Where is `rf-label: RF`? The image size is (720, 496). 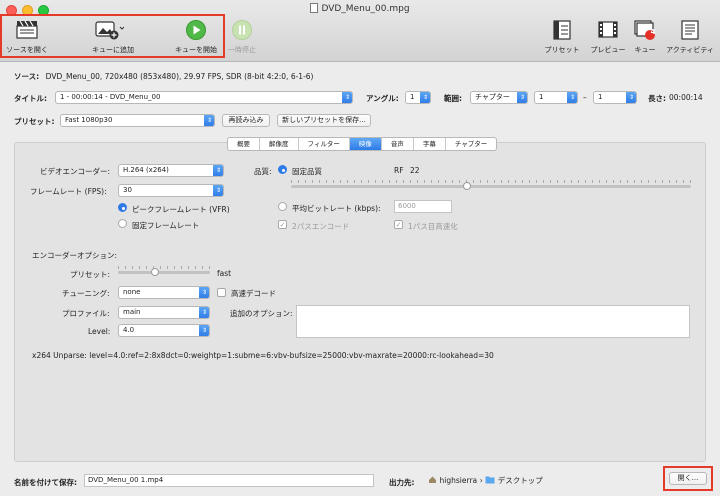
rf-label: RF is located at coordinates (399, 170).